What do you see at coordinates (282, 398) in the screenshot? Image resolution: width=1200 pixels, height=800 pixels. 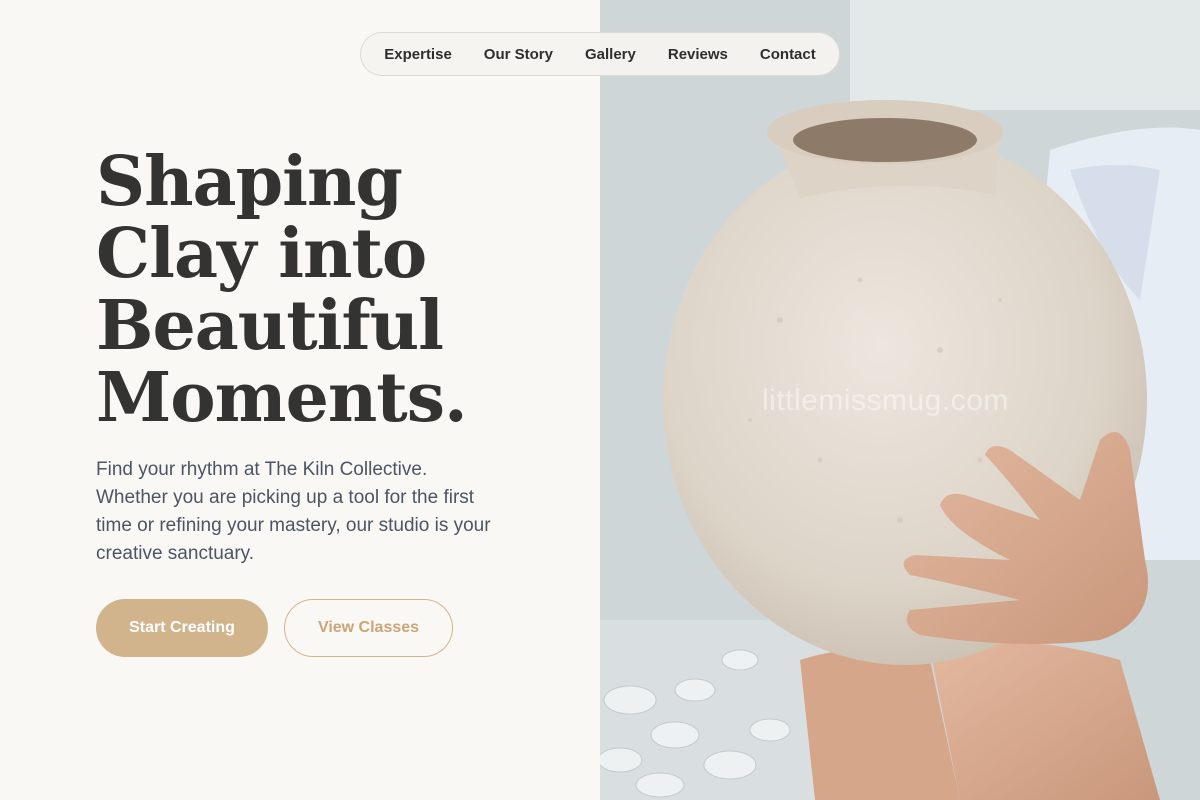 I see `headline-line: Moments.` at bounding box center [282, 398].